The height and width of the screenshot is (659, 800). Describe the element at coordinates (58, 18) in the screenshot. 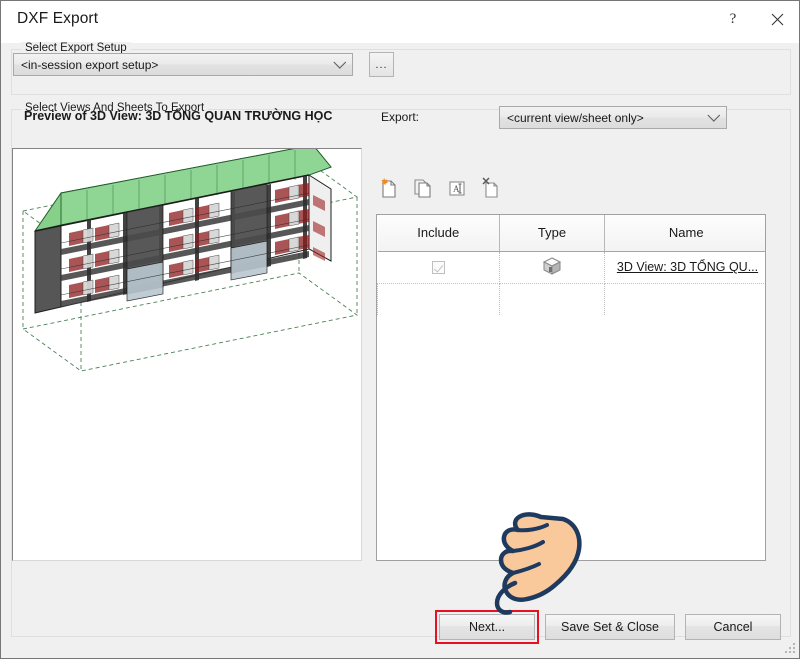

I see `page-title: DXF Export` at that location.